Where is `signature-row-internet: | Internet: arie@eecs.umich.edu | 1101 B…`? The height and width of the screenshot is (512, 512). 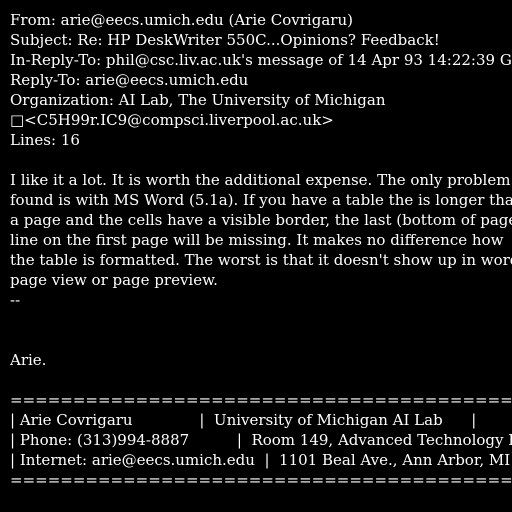 signature-row-internet: | Internet: arie@eecs.umich.edu | 1101 B… is located at coordinates (260, 460).